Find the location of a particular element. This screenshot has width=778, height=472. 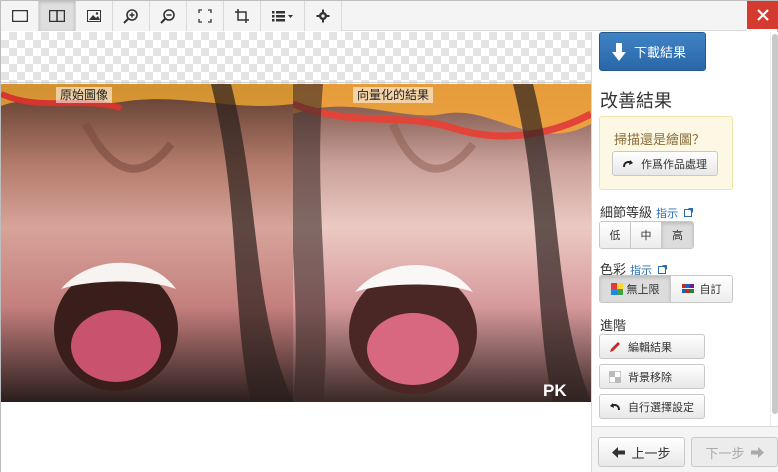

zoom-in-button is located at coordinates (131, 16).